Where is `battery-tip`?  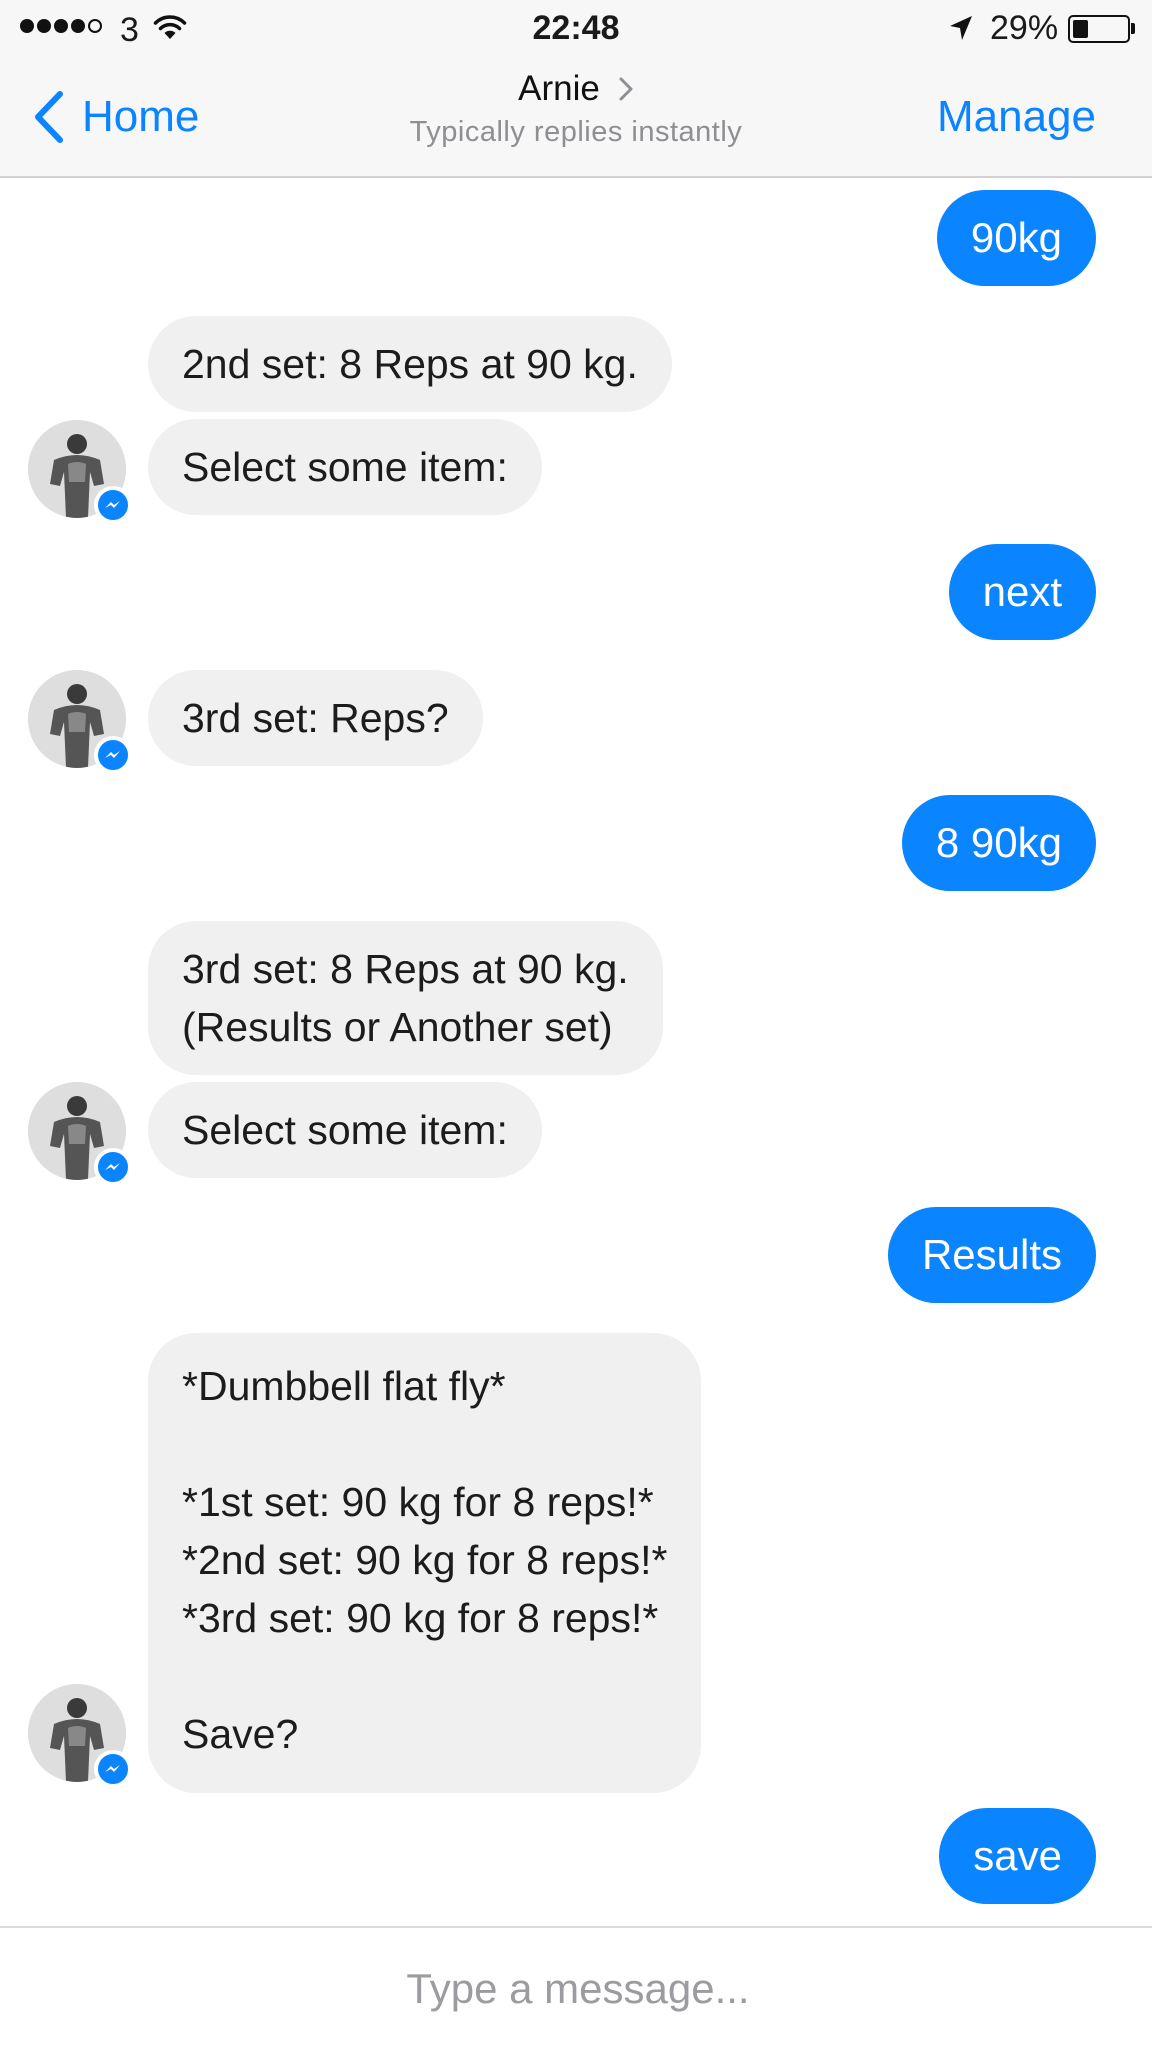 battery-tip is located at coordinates (1133, 28).